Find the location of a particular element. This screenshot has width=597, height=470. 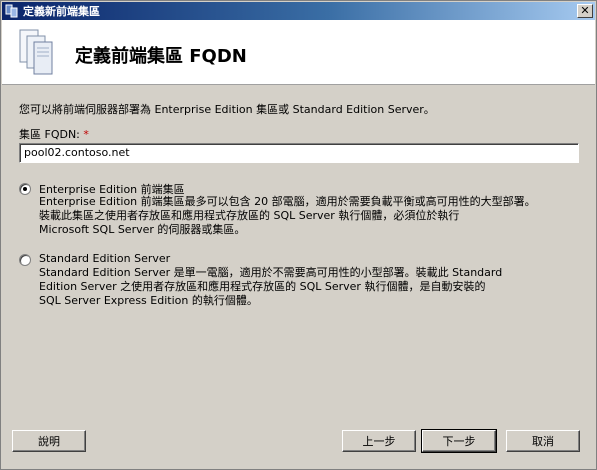

enterprise-radio is located at coordinates (25, 189).